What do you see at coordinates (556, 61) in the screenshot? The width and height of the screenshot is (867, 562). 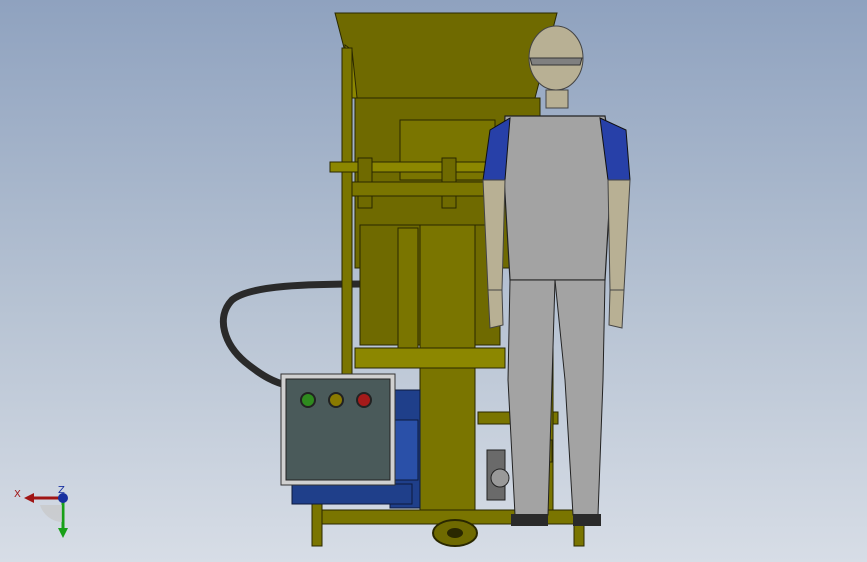 I see `mannequin-visor` at bounding box center [556, 61].